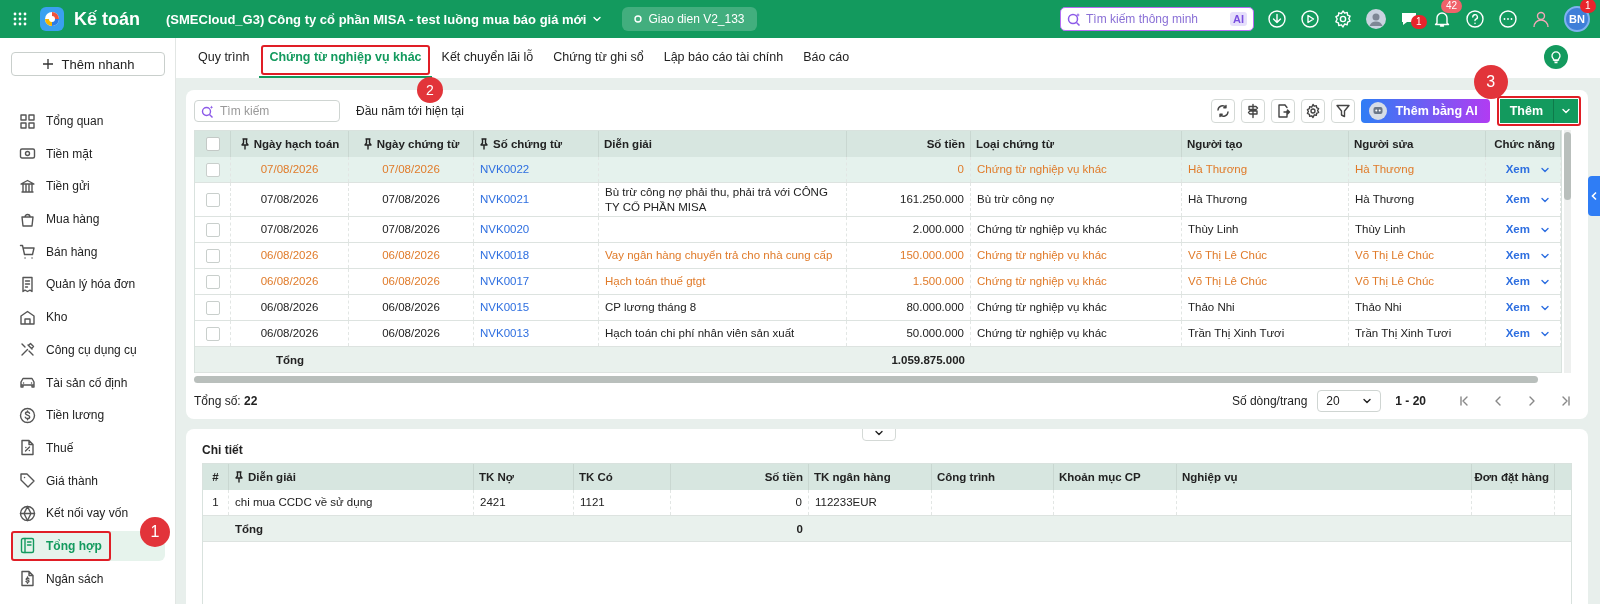  Describe the element at coordinates (411, 199) in the screenshot. I see `table-cell: 07/08/2026` at that location.